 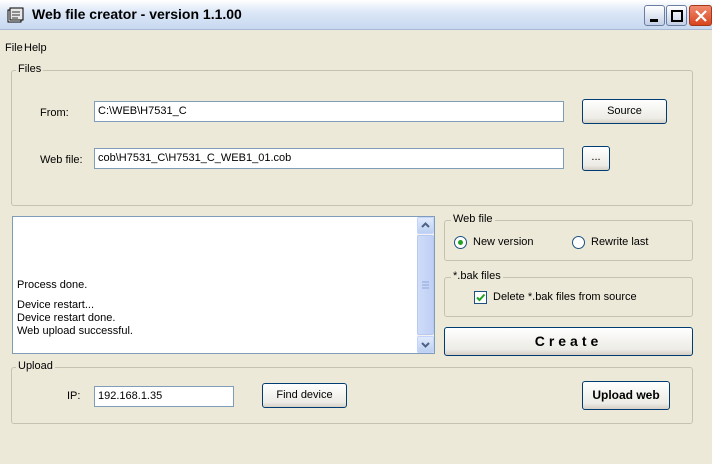 I want to click on from-label: From:, so click(x=54, y=113).